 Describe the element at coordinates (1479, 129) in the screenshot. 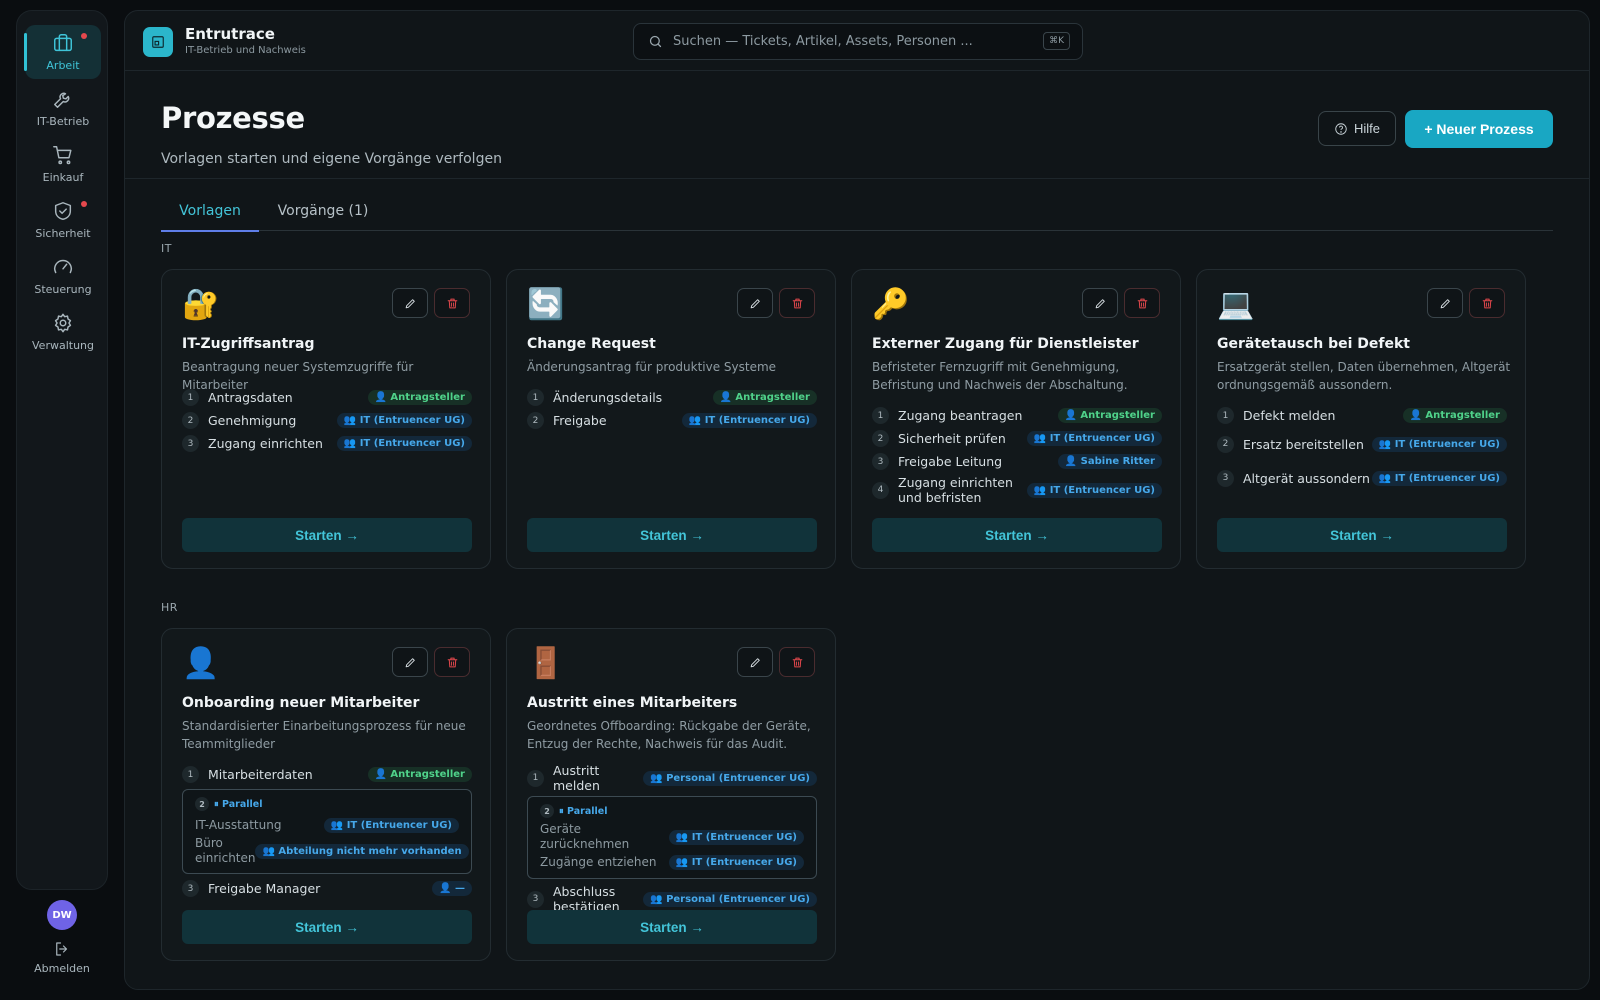

I see `new-process-button: + Neuer Prozess` at that location.